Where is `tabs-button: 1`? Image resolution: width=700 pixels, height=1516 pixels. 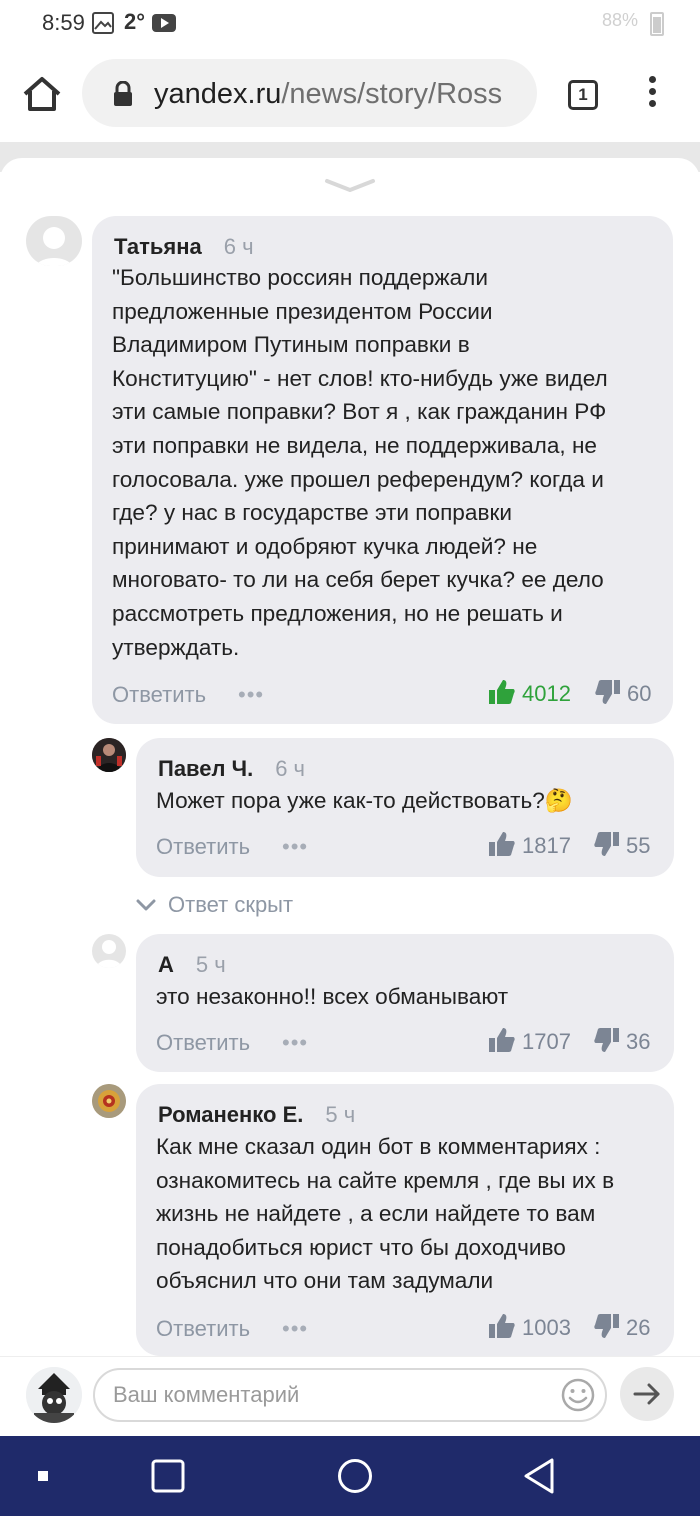
tabs-button: 1 is located at coordinates (583, 95).